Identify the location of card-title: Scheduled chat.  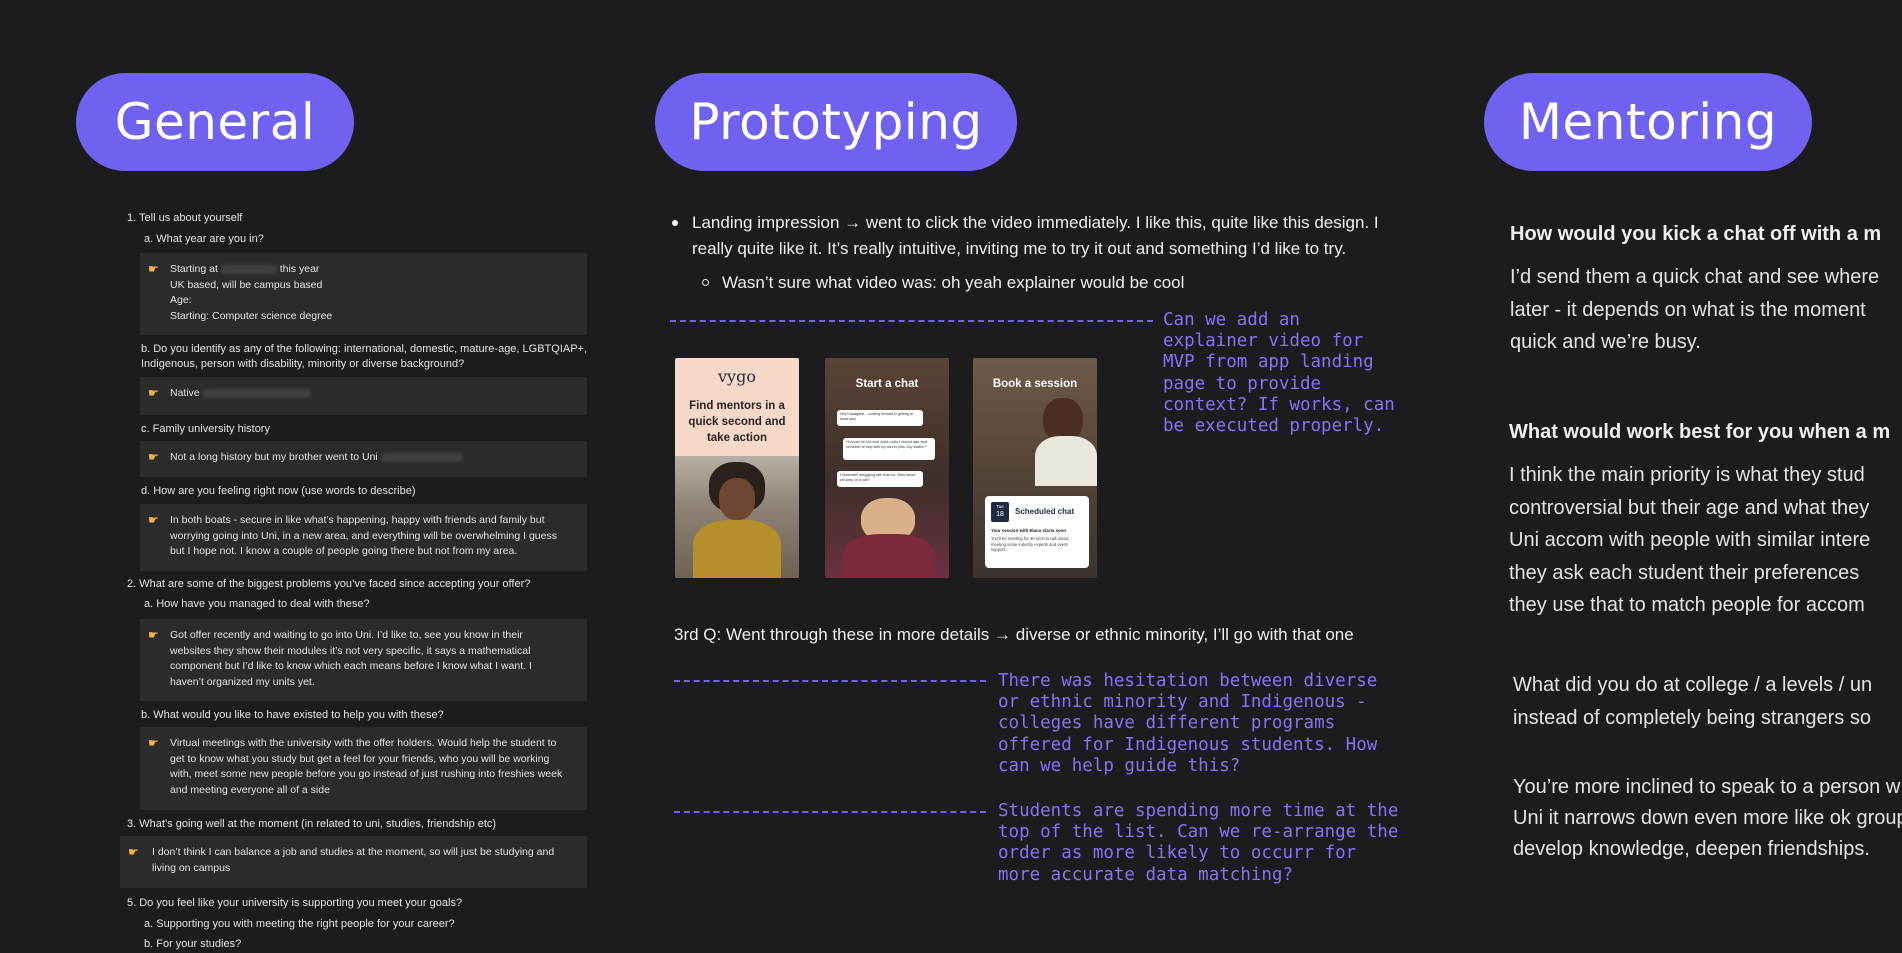
(1045, 511).